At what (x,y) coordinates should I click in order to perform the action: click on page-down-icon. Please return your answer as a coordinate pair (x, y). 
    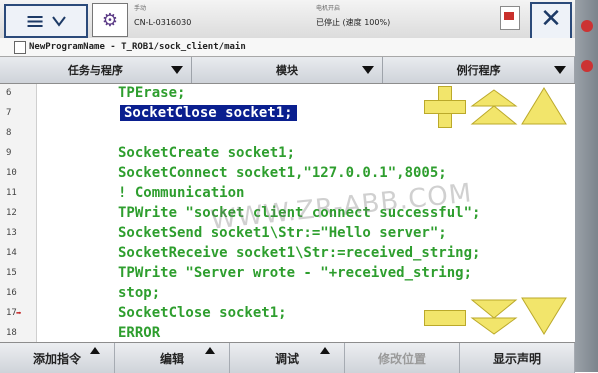
    Looking at the image, I should click on (494, 317).